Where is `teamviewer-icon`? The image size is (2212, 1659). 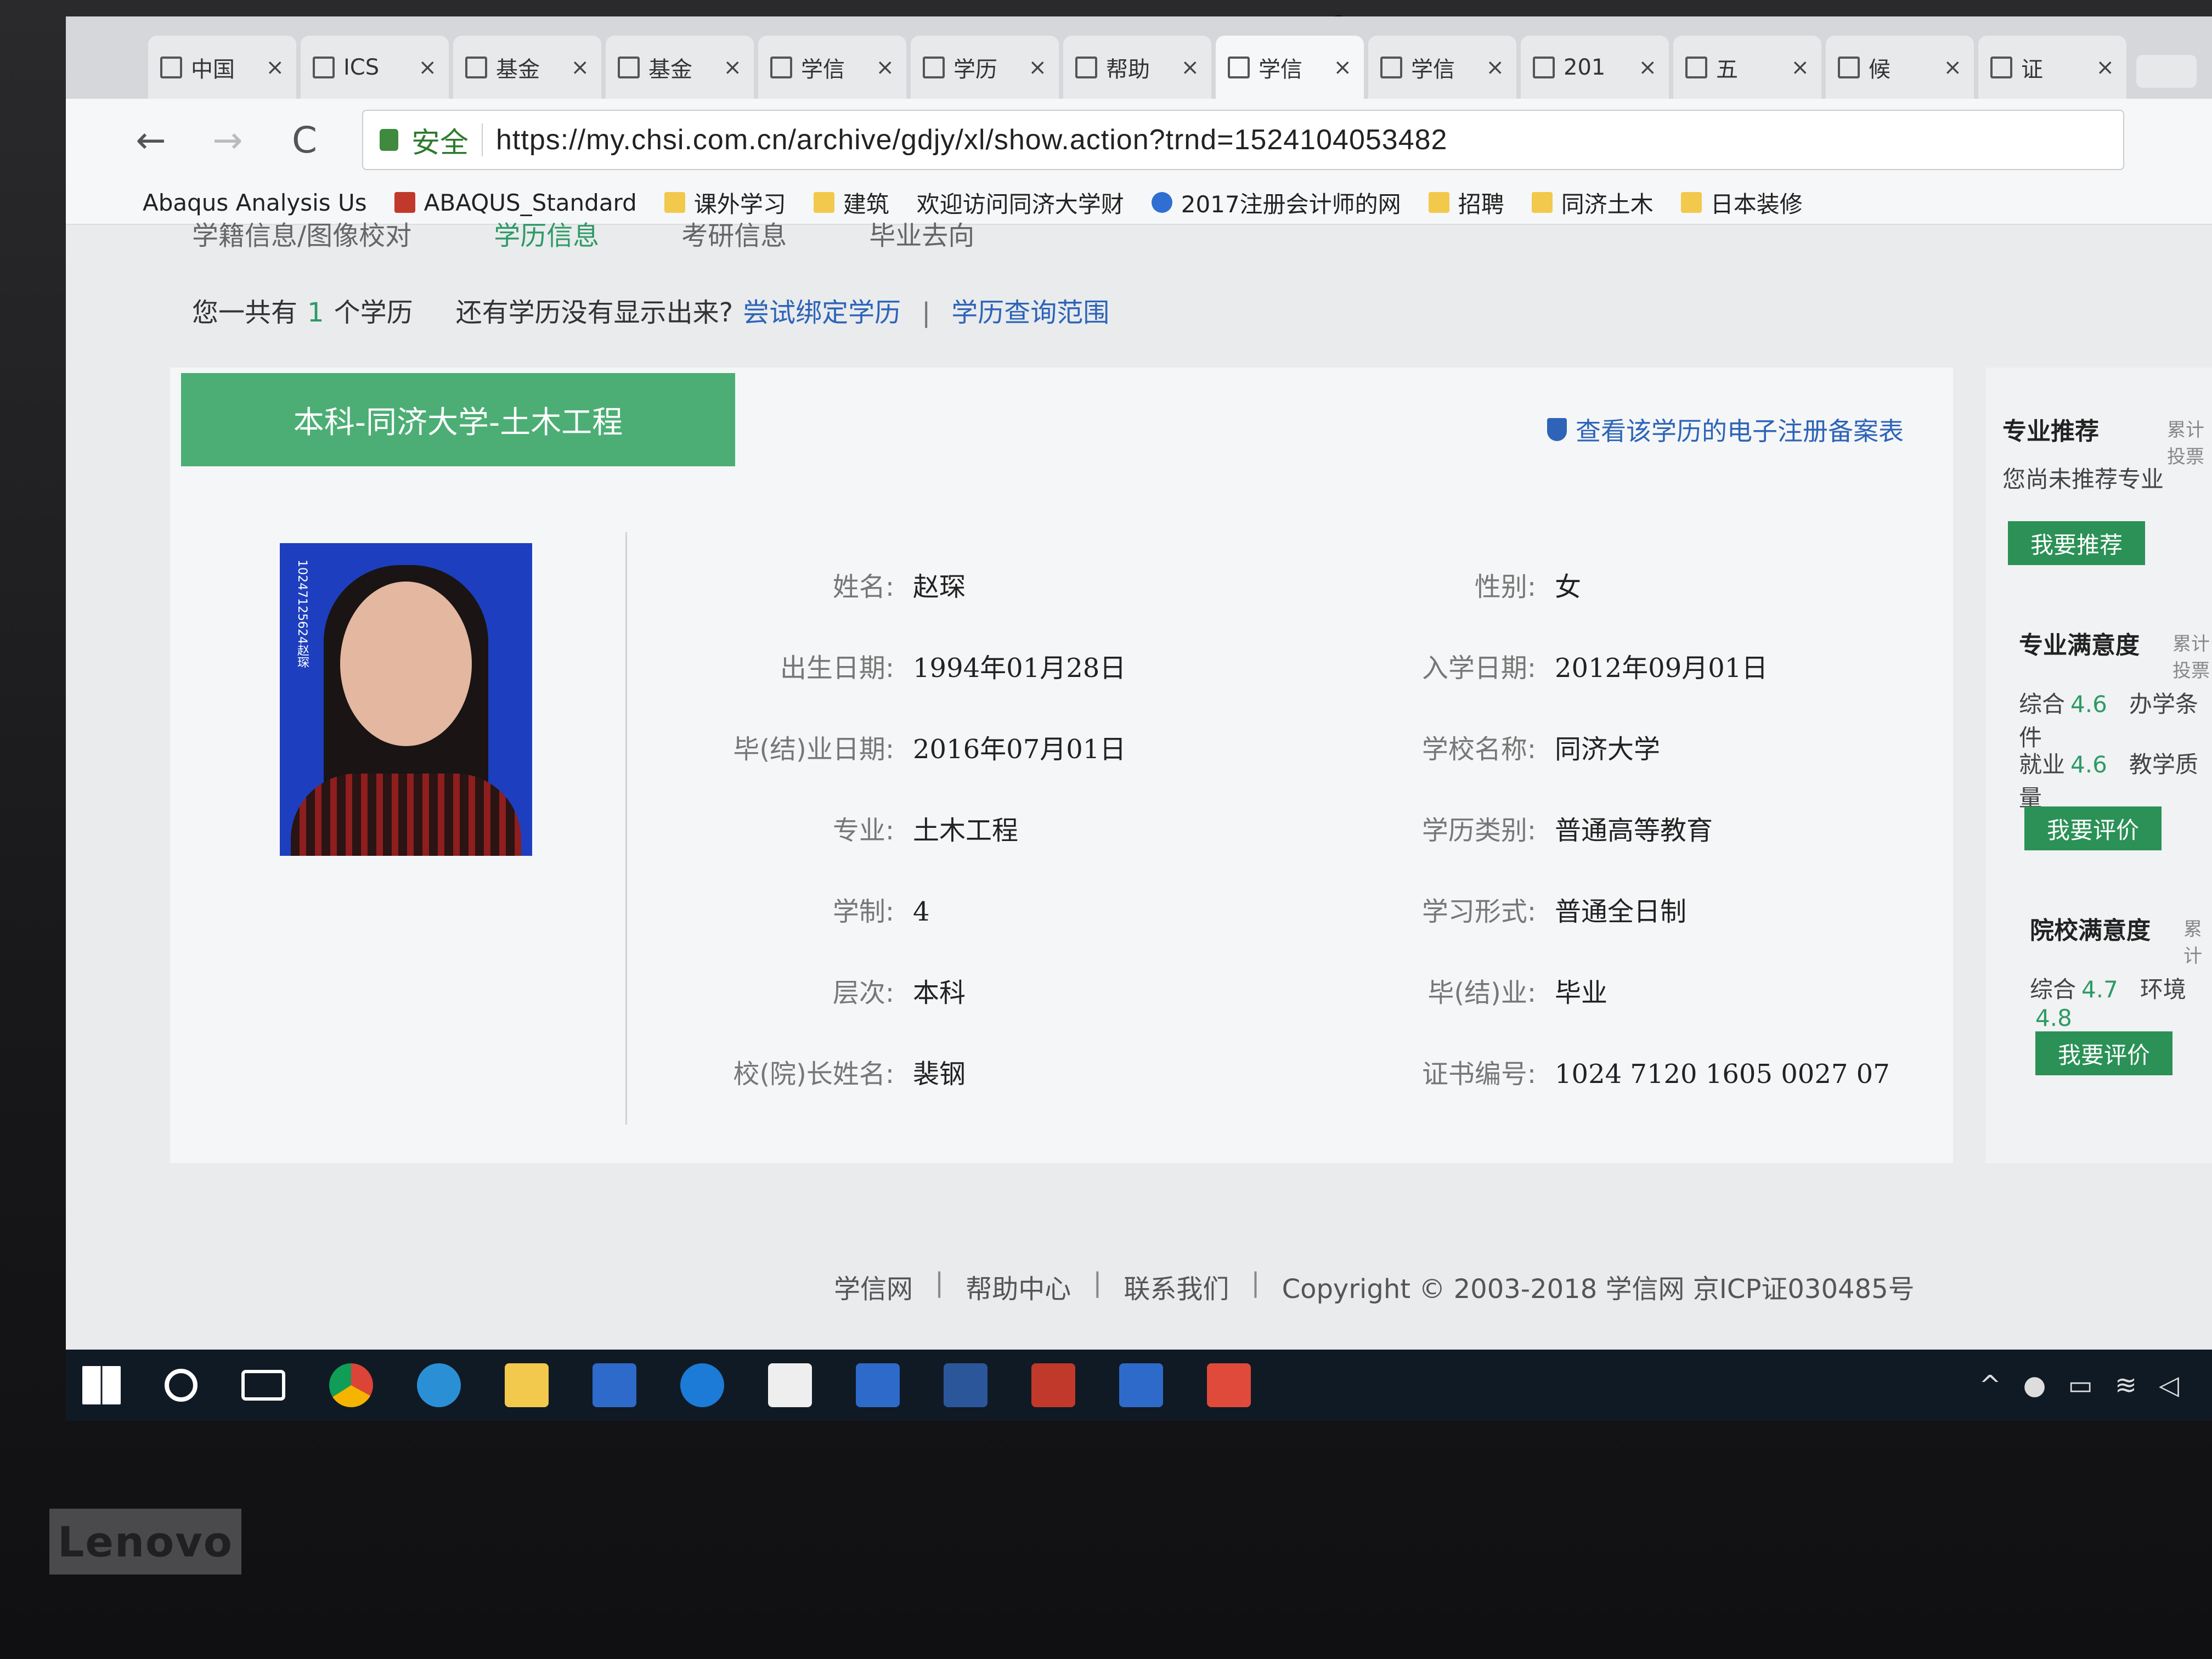
teamviewer-icon is located at coordinates (702, 1385).